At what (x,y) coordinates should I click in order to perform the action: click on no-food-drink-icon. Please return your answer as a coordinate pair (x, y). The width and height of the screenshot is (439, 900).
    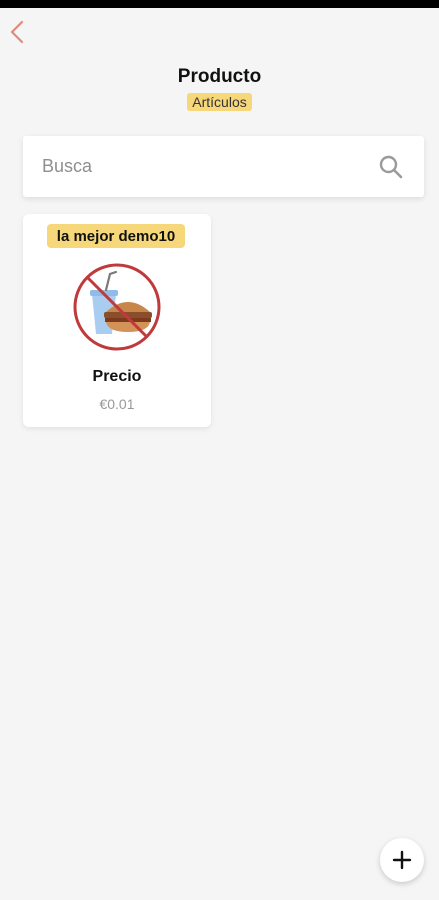
    Looking at the image, I should click on (117, 307).